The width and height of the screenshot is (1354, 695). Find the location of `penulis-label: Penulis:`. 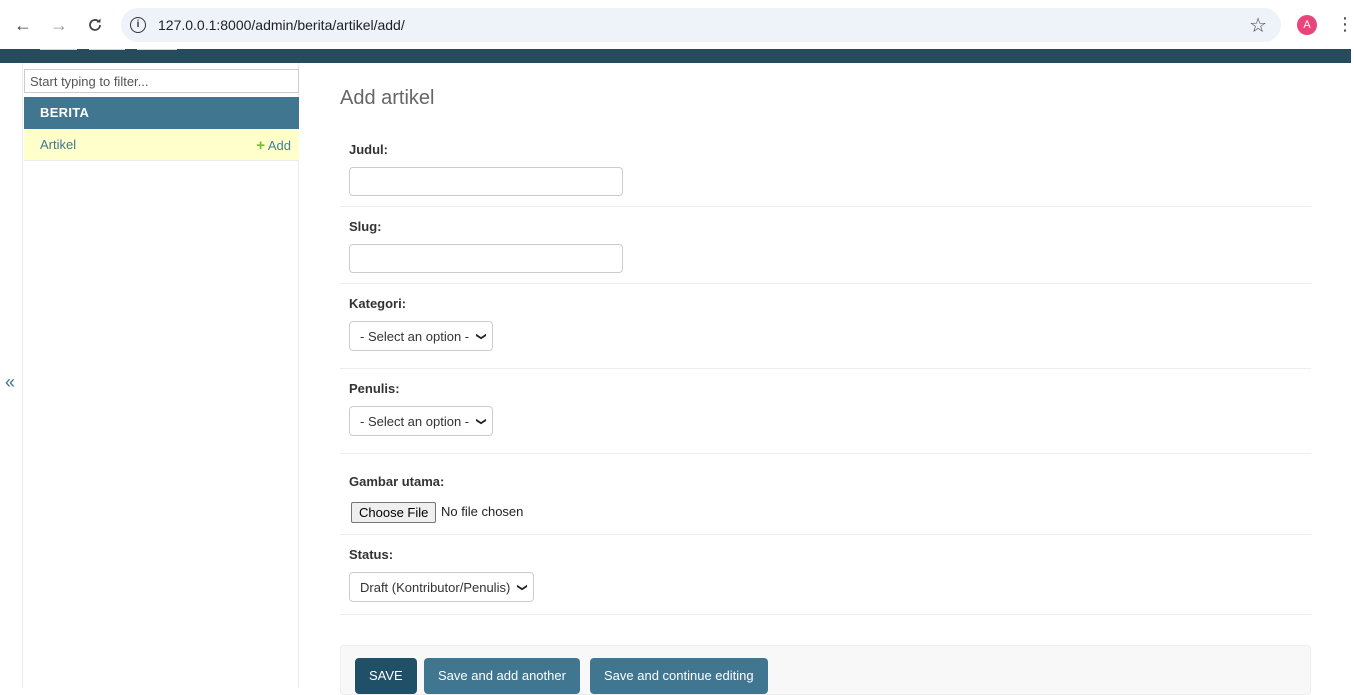

penulis-label: Penulis: is located at coordinates (374, 388).